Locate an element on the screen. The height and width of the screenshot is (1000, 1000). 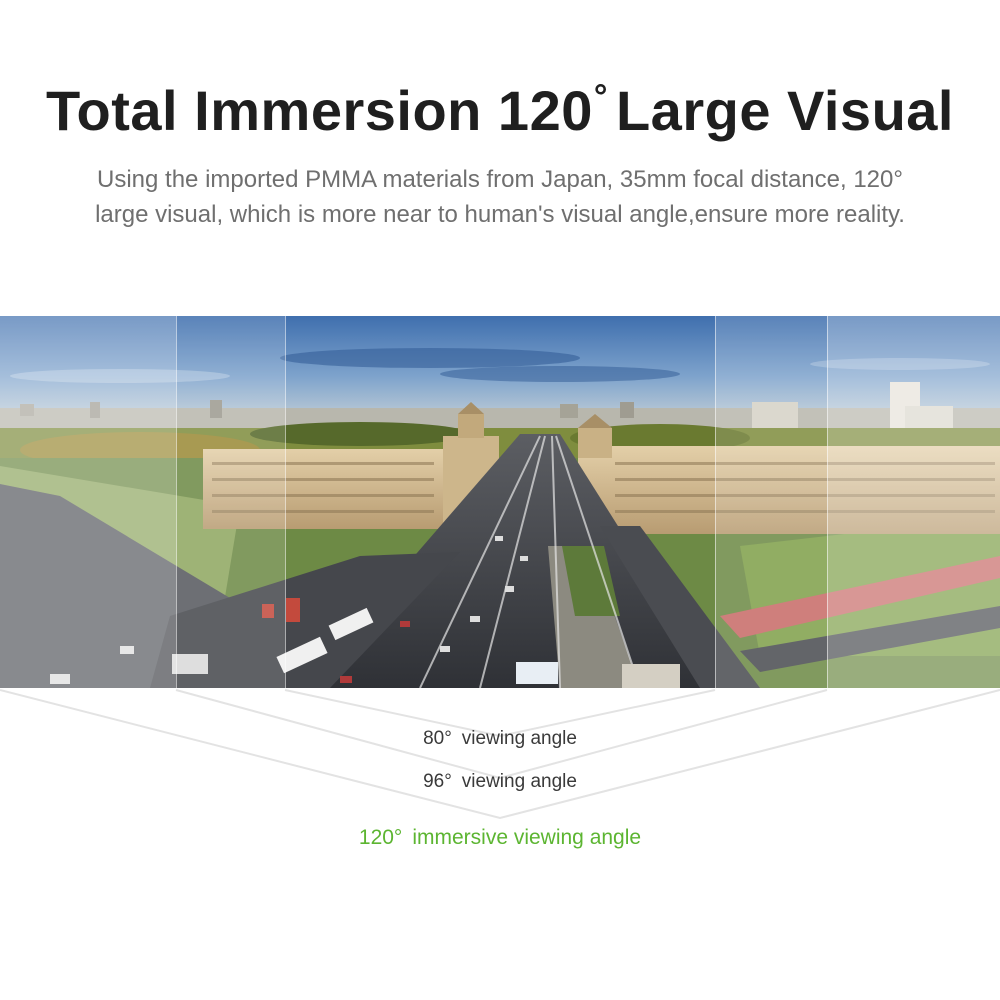
angle-text: immersive viewing angle is located at coordinates (527, 837).